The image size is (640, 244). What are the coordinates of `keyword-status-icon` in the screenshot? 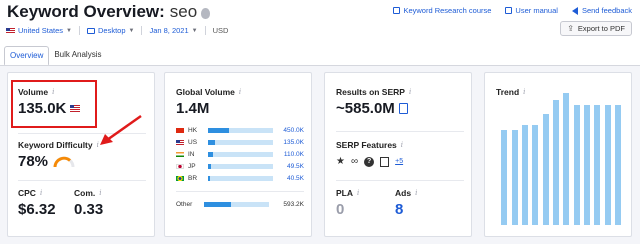 It's located at (206, 13).